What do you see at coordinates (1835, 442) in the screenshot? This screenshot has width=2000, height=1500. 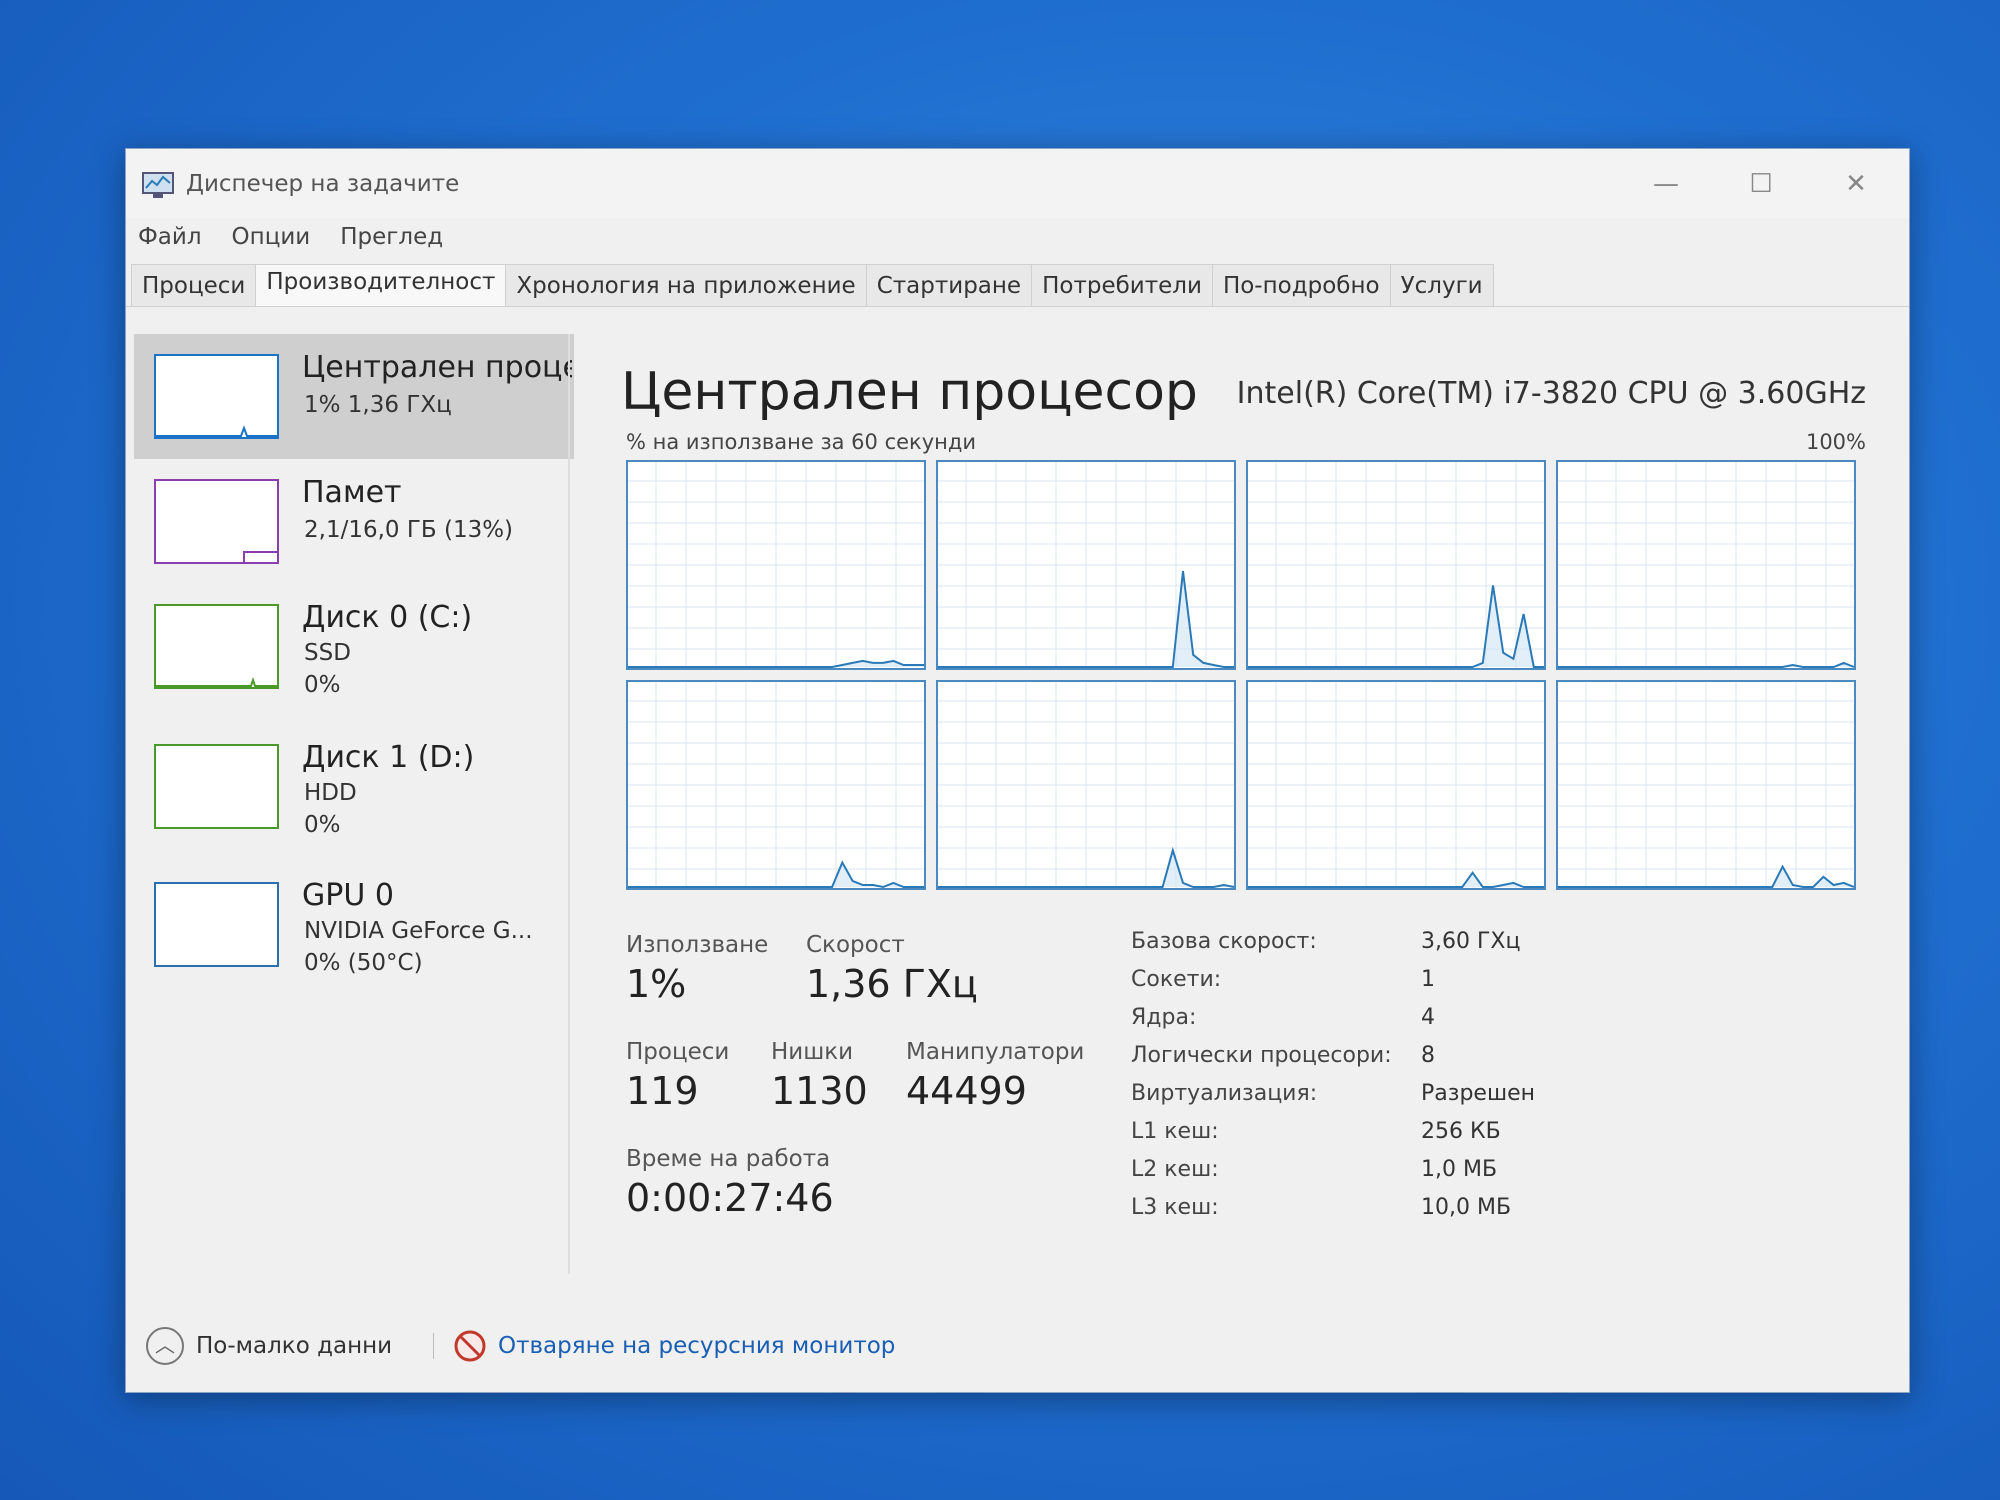 I see `graph-max-label: 100%` at bounding box center [1835, 442].